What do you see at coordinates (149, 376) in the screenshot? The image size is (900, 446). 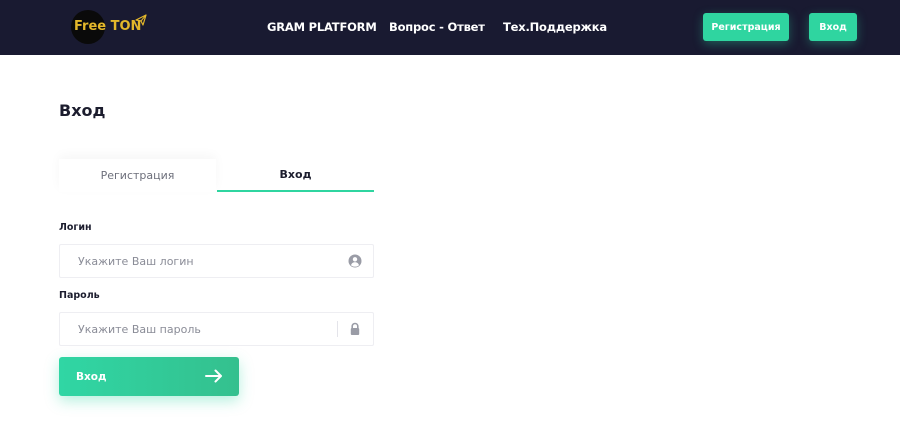 I see `login-submit-button: Вход` at bounding box center [149, 376].